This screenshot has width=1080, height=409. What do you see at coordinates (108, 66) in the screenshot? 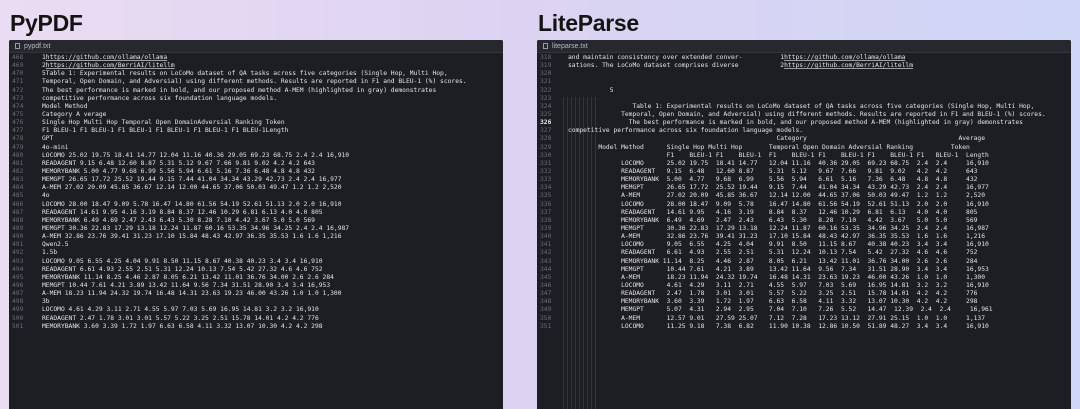
I see `line-text: 2https://github.com/BerriAI/litellm` at bounding box center [108, 66].